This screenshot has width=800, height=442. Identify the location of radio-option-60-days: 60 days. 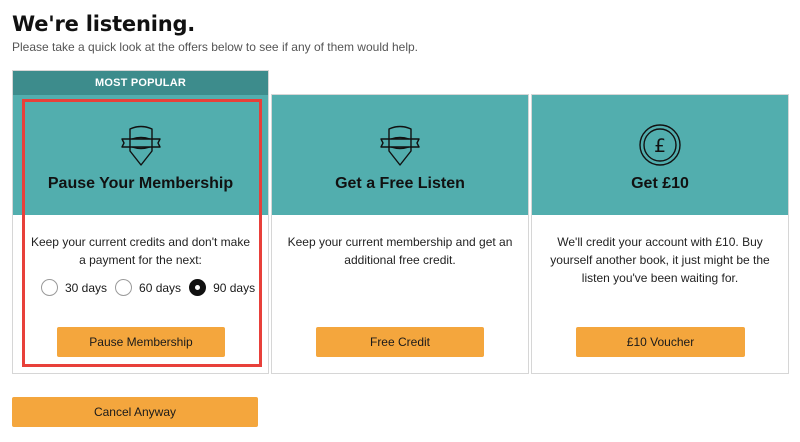
(148, 287).